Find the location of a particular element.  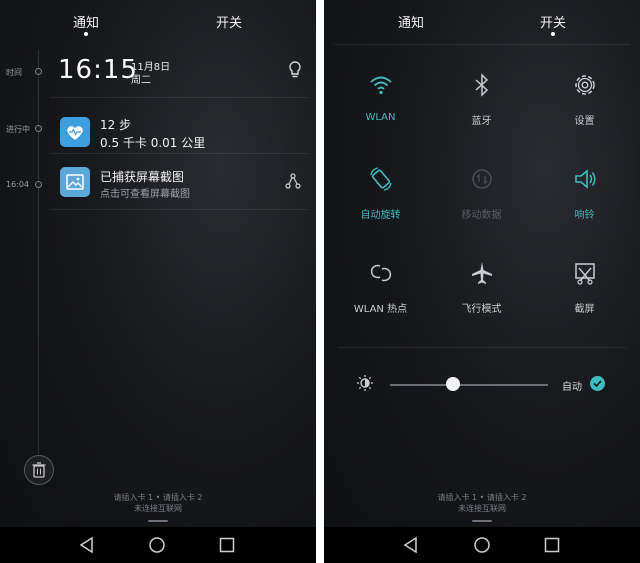

screenshot-icon is located at coordinates (584, 274).